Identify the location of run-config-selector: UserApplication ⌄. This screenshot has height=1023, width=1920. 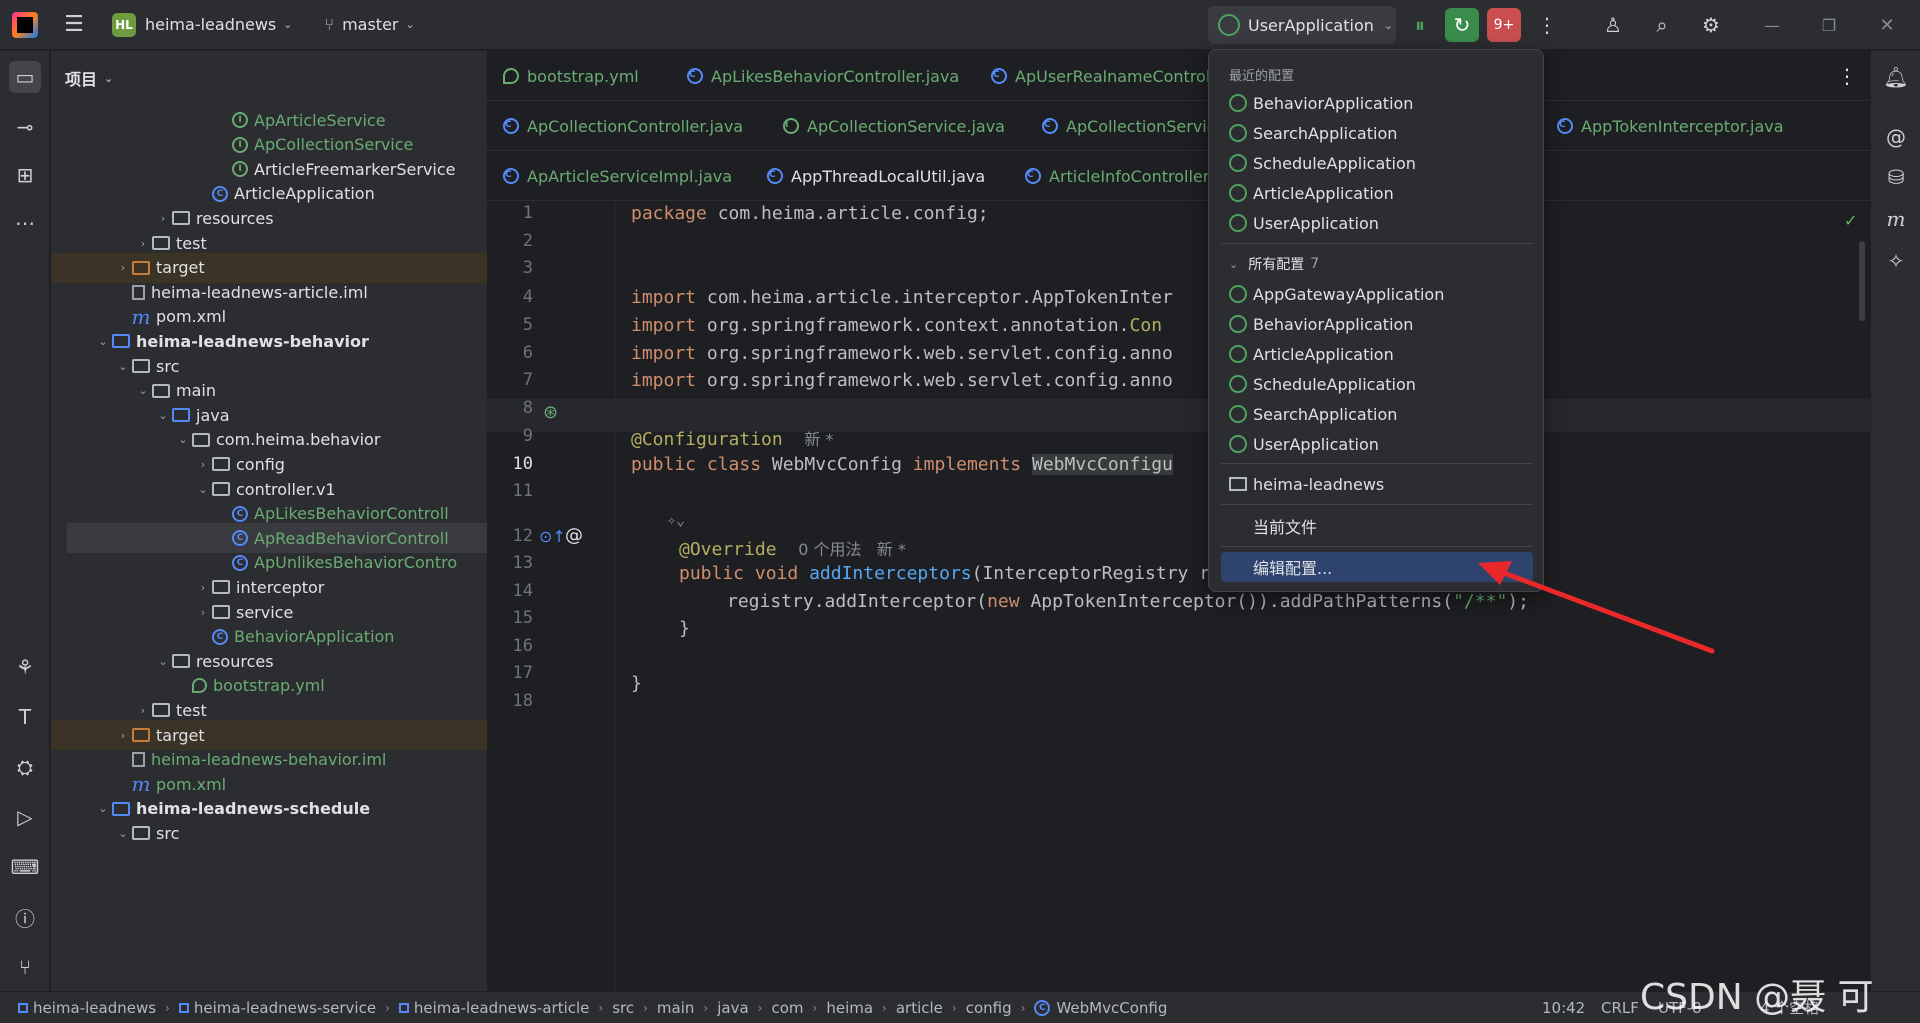
(1302, 25).